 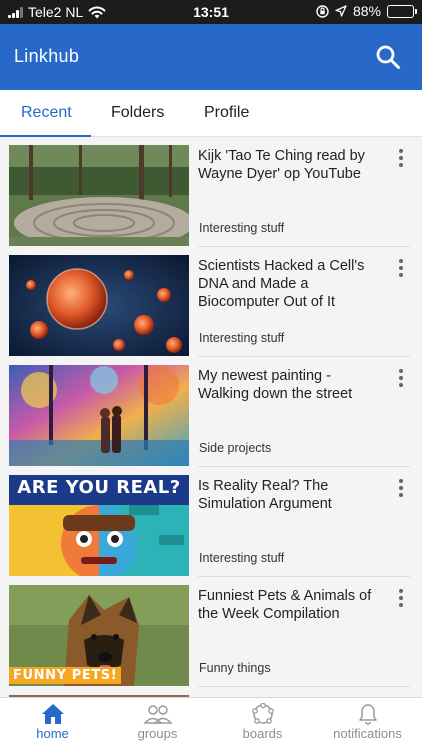 What do you see at coordinates (211, 12) in the screenshot?
I see `status-bar: Tele2 NL 13:51 88%` at bounding box center [211, 12].